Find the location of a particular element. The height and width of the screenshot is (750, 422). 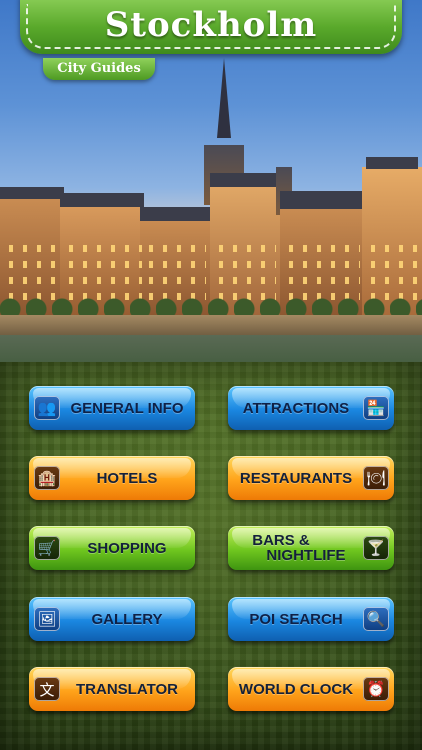

shopping-label: SHOPPING is located at coordinates (127, 548).